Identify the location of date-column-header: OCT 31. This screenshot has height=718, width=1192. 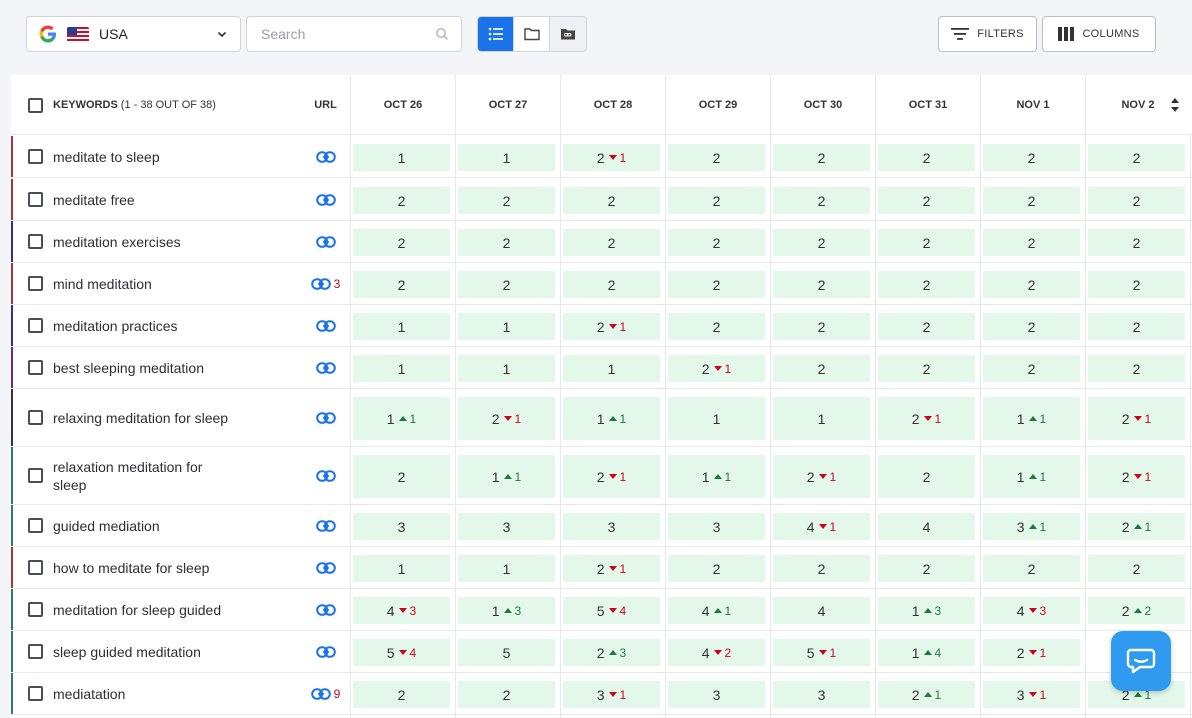
(927, 105).